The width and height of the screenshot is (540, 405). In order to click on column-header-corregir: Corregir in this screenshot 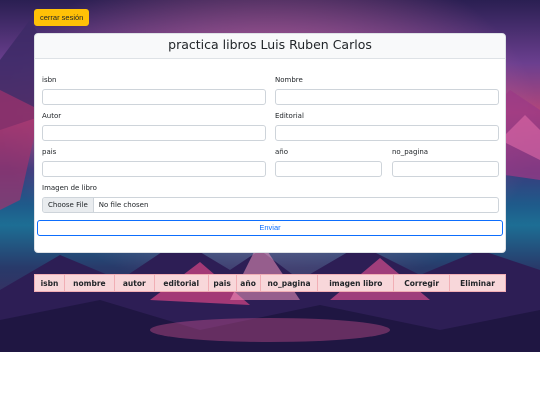, I will do `click(422, 283)`.